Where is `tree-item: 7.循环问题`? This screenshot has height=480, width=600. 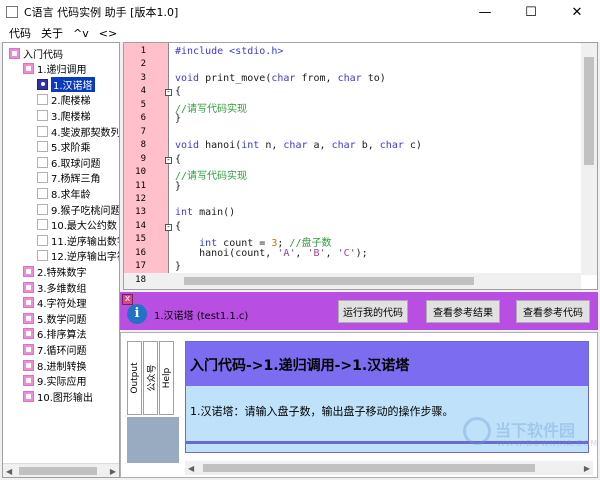
tree-item: 7.循环问题 is located at coordinates (55, 349).